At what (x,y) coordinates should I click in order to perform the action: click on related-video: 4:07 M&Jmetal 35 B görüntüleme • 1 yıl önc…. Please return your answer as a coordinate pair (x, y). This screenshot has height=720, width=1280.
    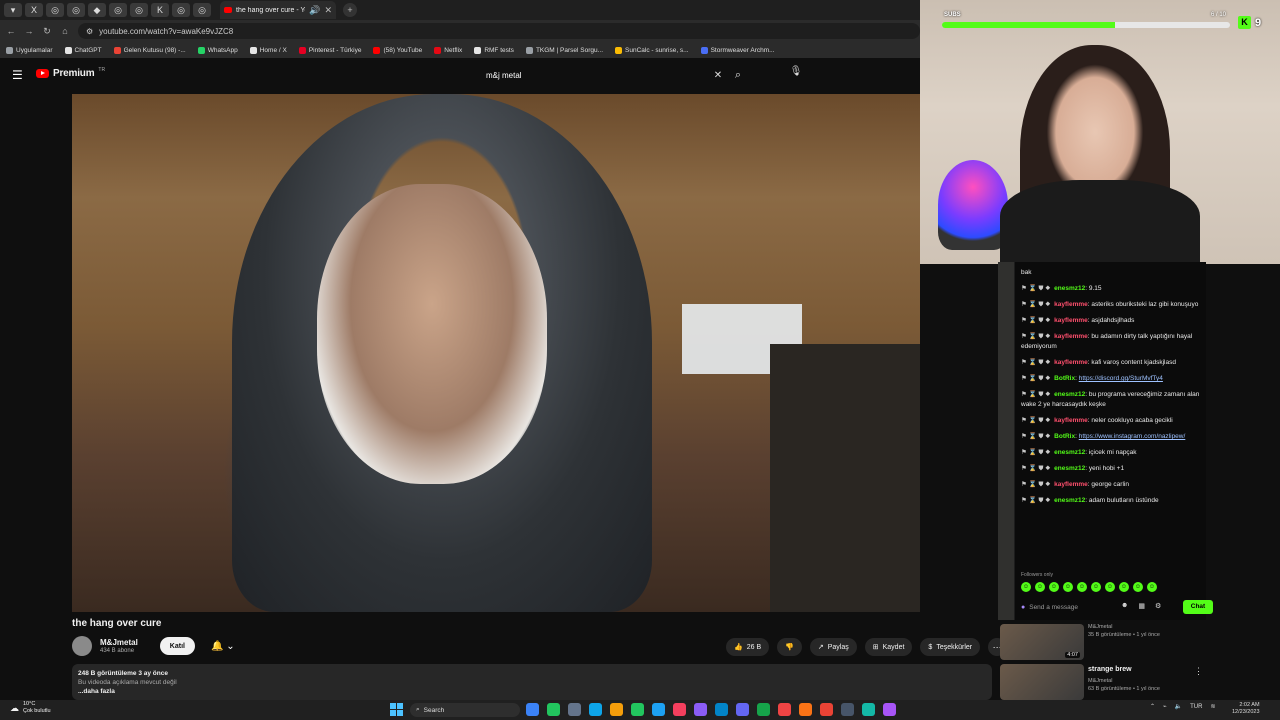
    Looking at the image, I should click on (1139, 640).